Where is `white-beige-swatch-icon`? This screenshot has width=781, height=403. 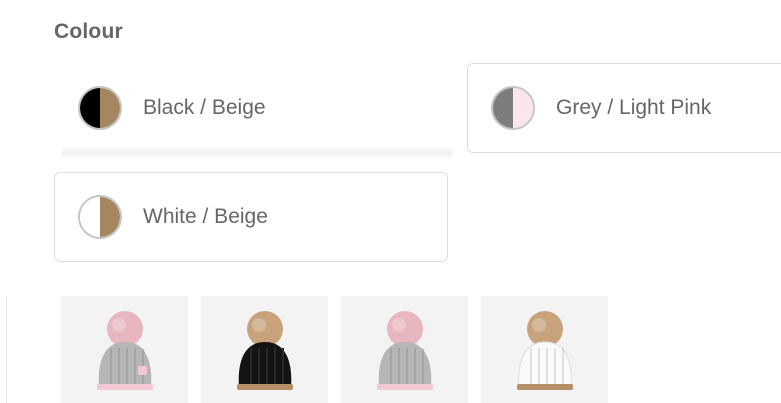 white-beige-swatch-icon is located at coordinates (100, 217).